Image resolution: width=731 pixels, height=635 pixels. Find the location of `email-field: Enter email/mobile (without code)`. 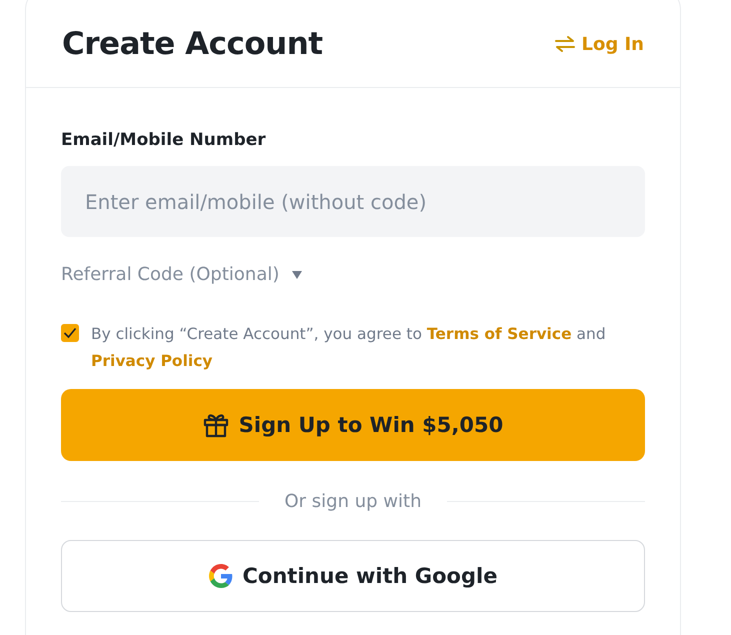

email-field: Enter email/mobile (without code) is located at coordinates (353, 201).